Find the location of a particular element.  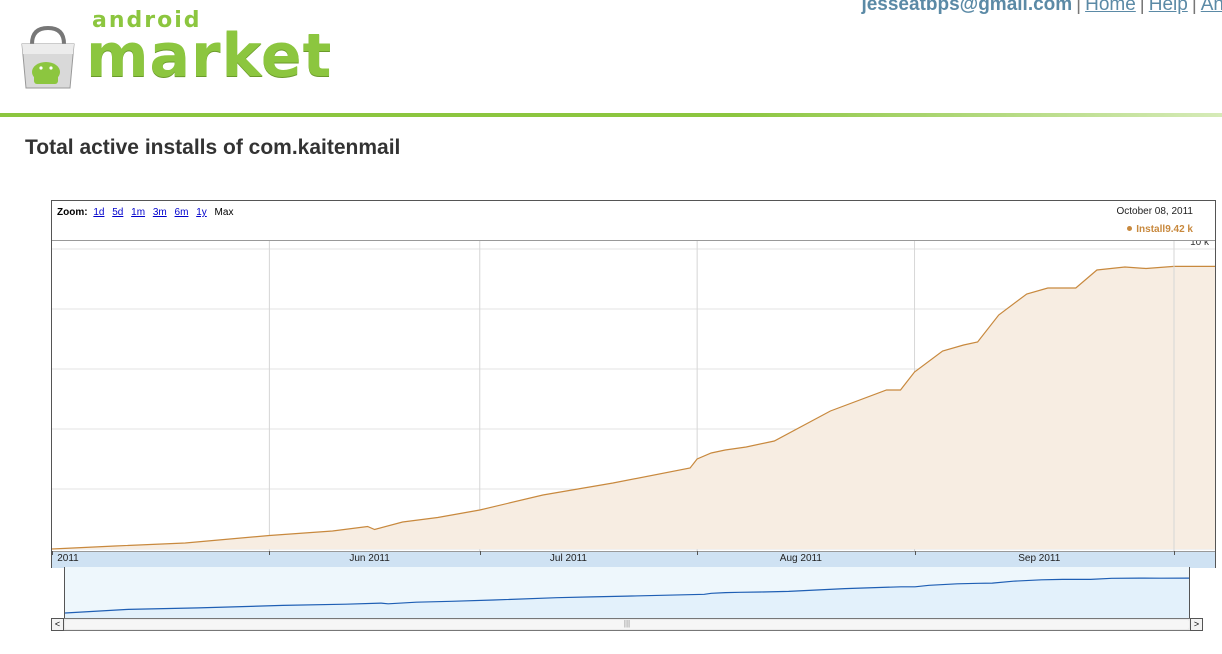

navigator-plot is located at coordinates (627, 598).